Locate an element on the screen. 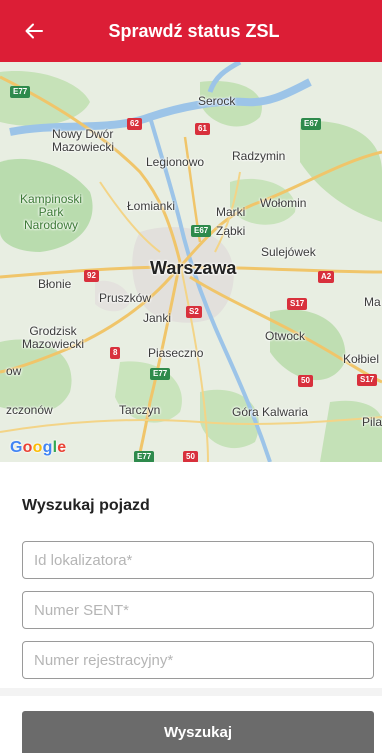 The width and height of the screenshot is (382, 753). map-label-blonie: Błonie is located at coordinates (55, 284).